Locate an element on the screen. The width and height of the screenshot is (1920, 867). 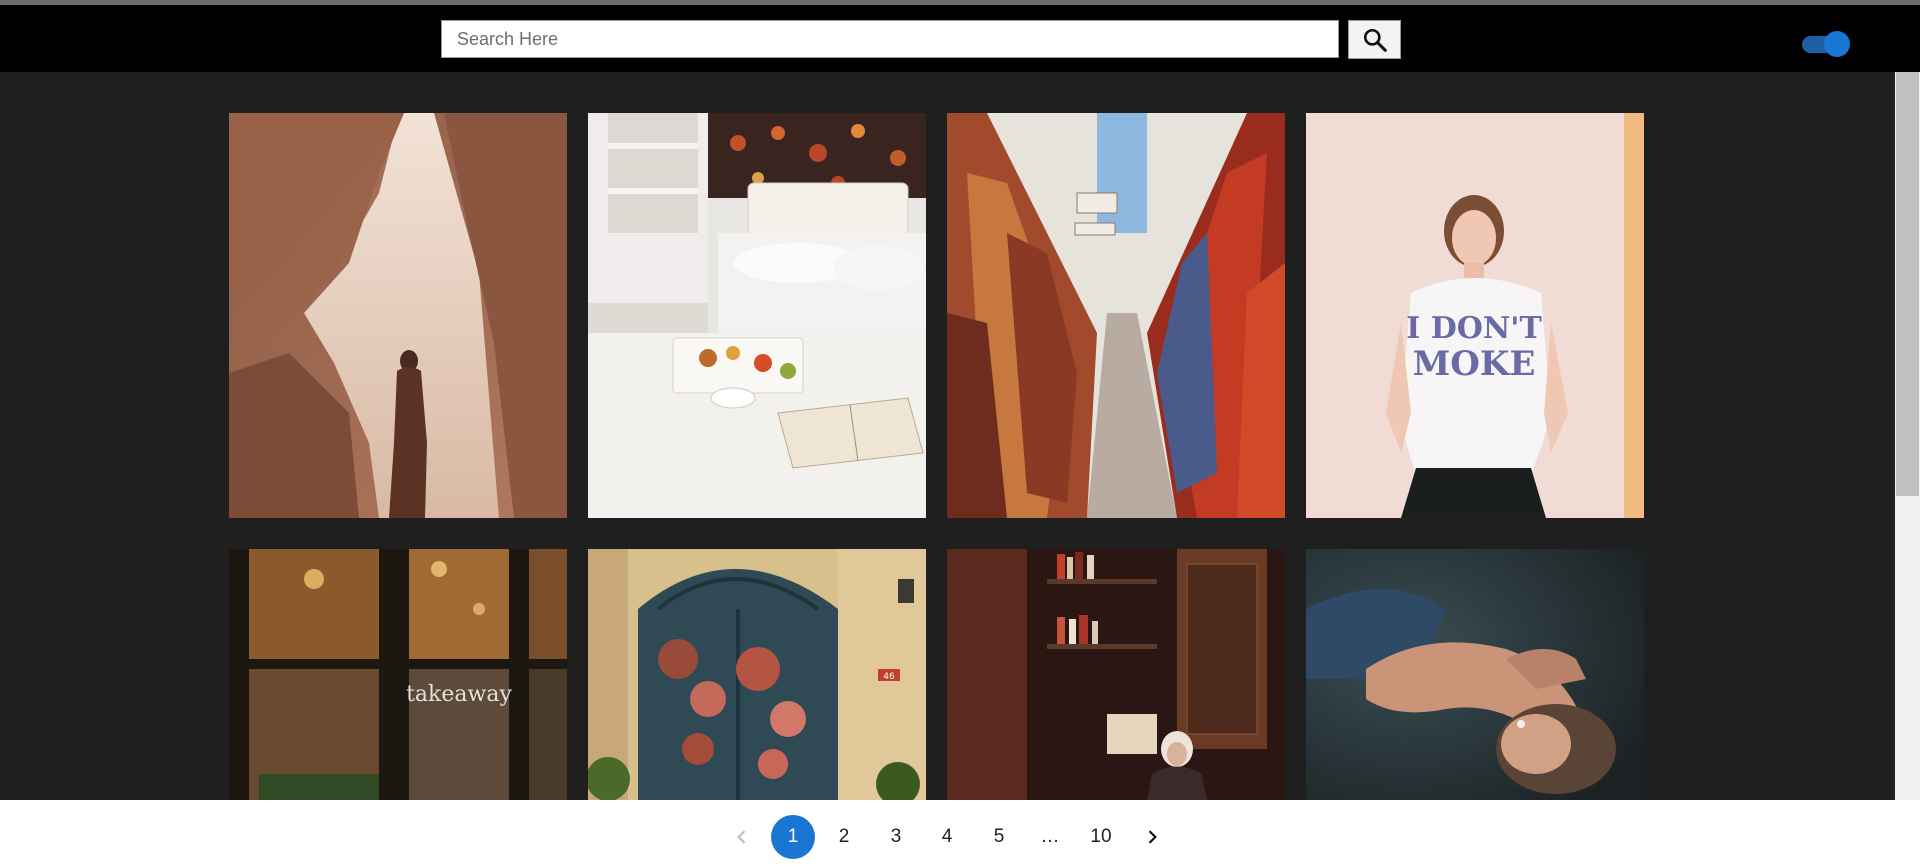
rug-market-alley-photo is located at coordinates (1116, 315).